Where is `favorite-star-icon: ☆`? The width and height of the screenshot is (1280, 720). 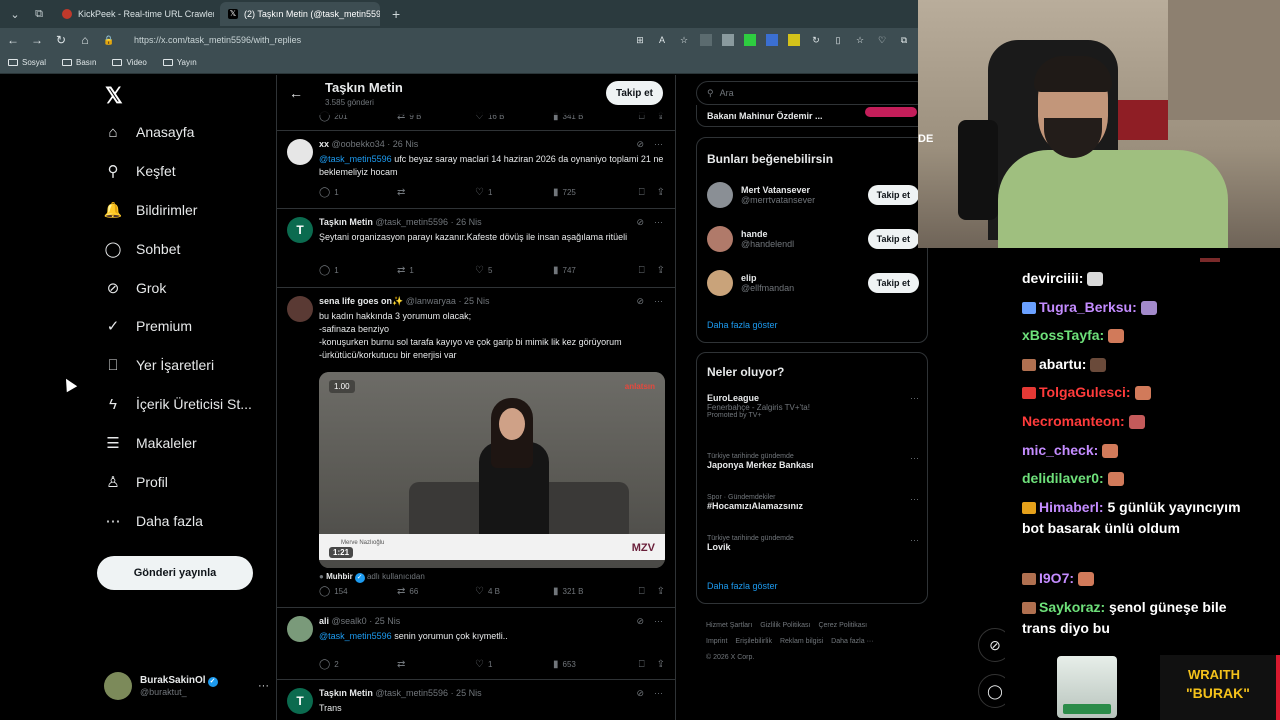 favorite-star-icon: ☆ is located at coordinates (684, 40).